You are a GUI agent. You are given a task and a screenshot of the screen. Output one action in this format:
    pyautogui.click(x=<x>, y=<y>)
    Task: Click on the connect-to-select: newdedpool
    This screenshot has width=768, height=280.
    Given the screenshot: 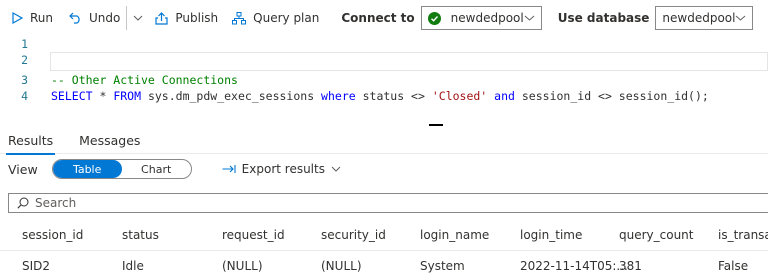 What is the action you would take?
    pyautogui.click(x=481, y=18)
    